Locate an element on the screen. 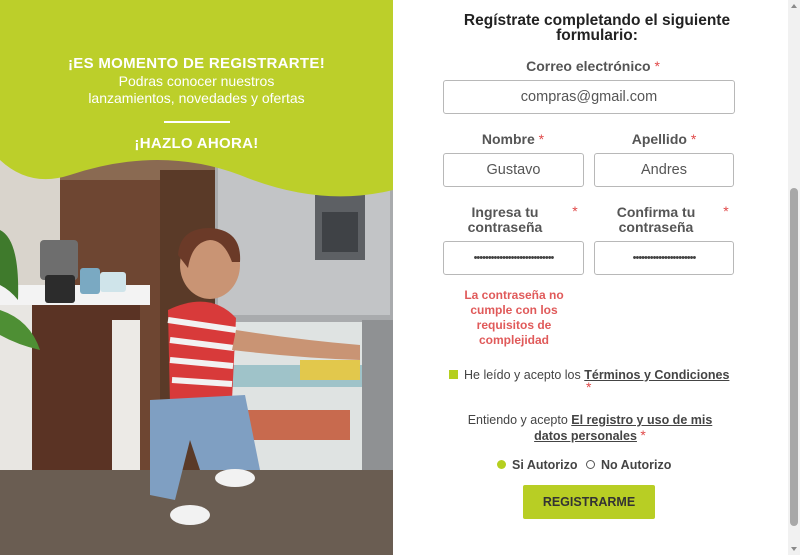 The image size is (800, 555). password-required-mark: * is located at coordinates (575, 211).